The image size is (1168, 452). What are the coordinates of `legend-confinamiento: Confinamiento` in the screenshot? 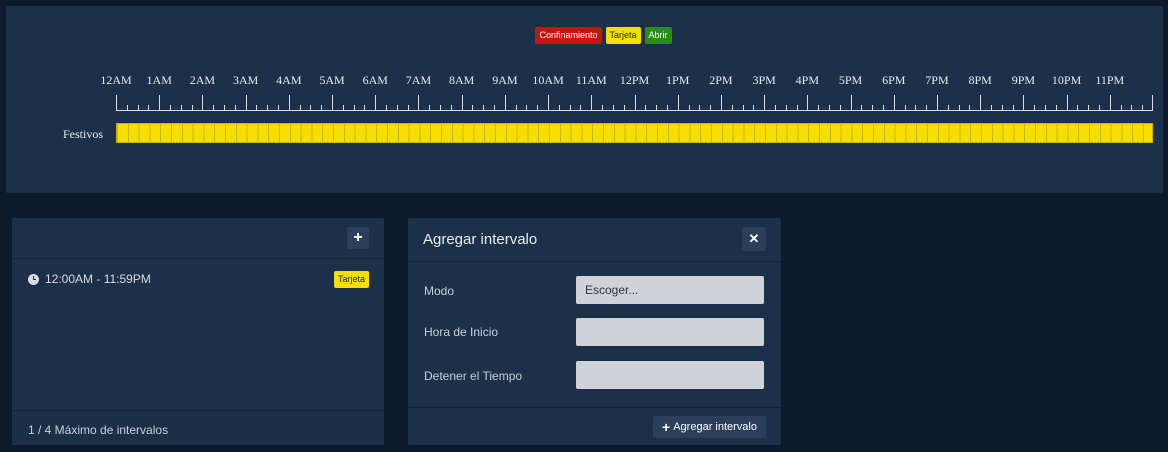 It's located at (568, 35).